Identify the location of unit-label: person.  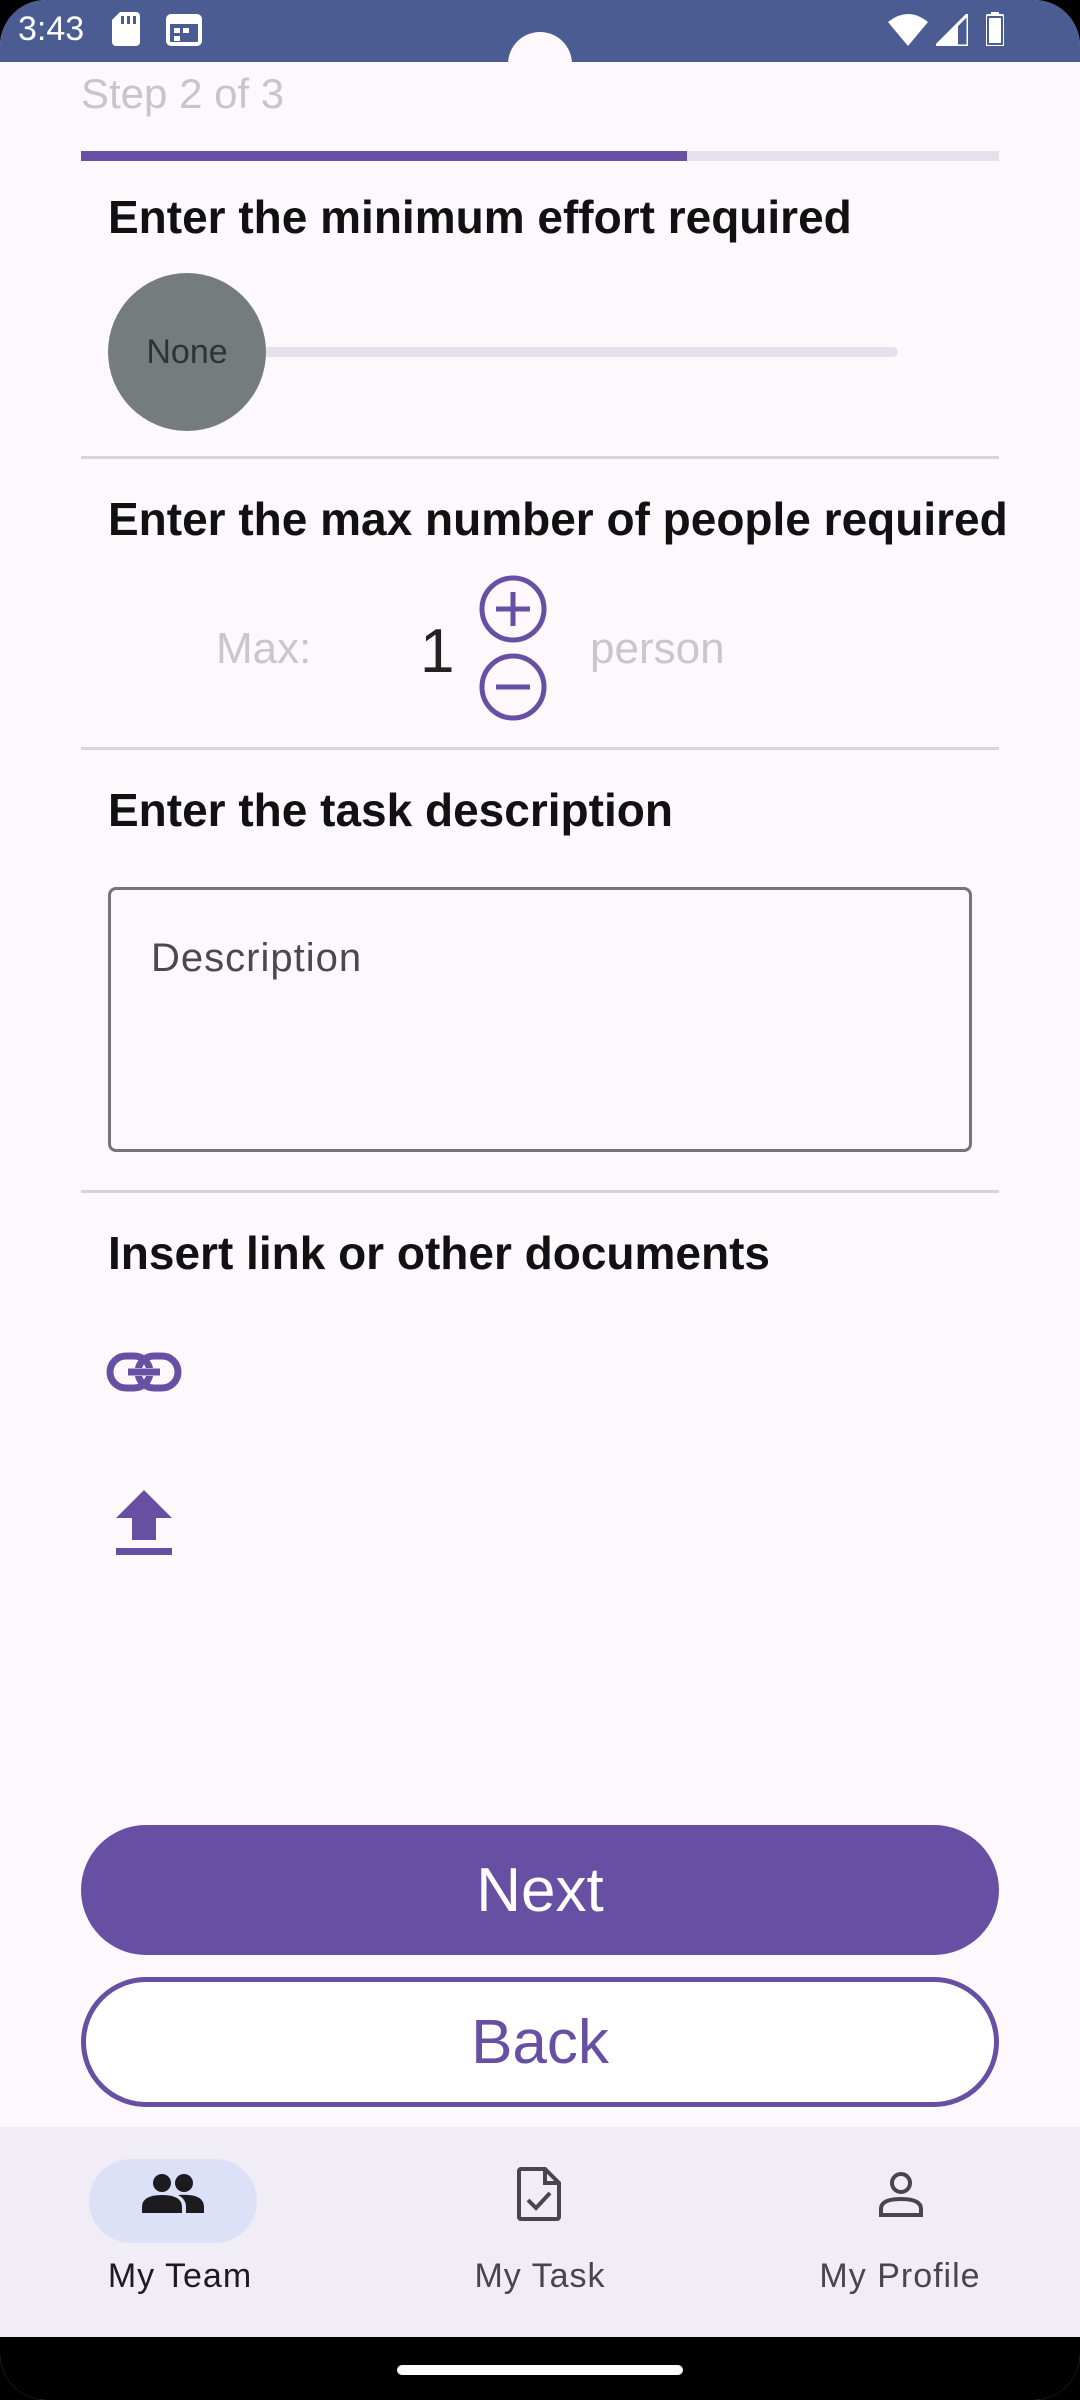
(657, 648).